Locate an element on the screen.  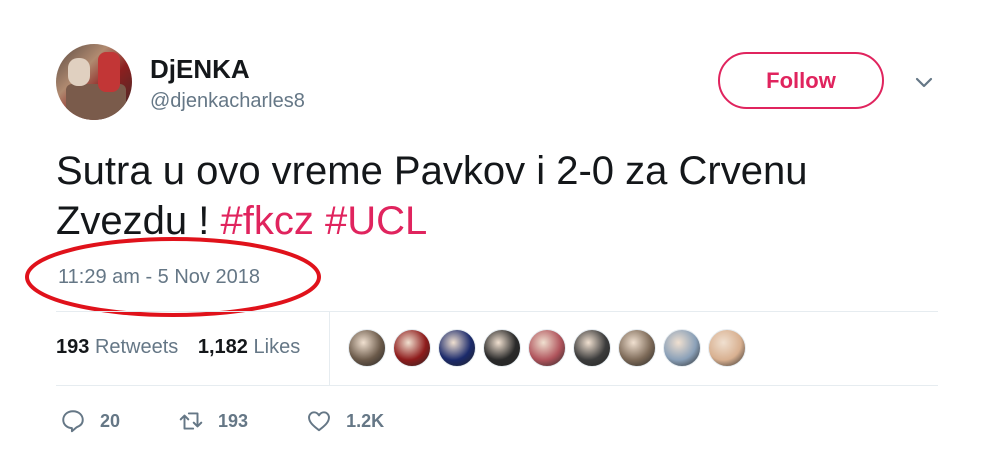
likes-count: 1,182 is located at coordinates (222, 347).